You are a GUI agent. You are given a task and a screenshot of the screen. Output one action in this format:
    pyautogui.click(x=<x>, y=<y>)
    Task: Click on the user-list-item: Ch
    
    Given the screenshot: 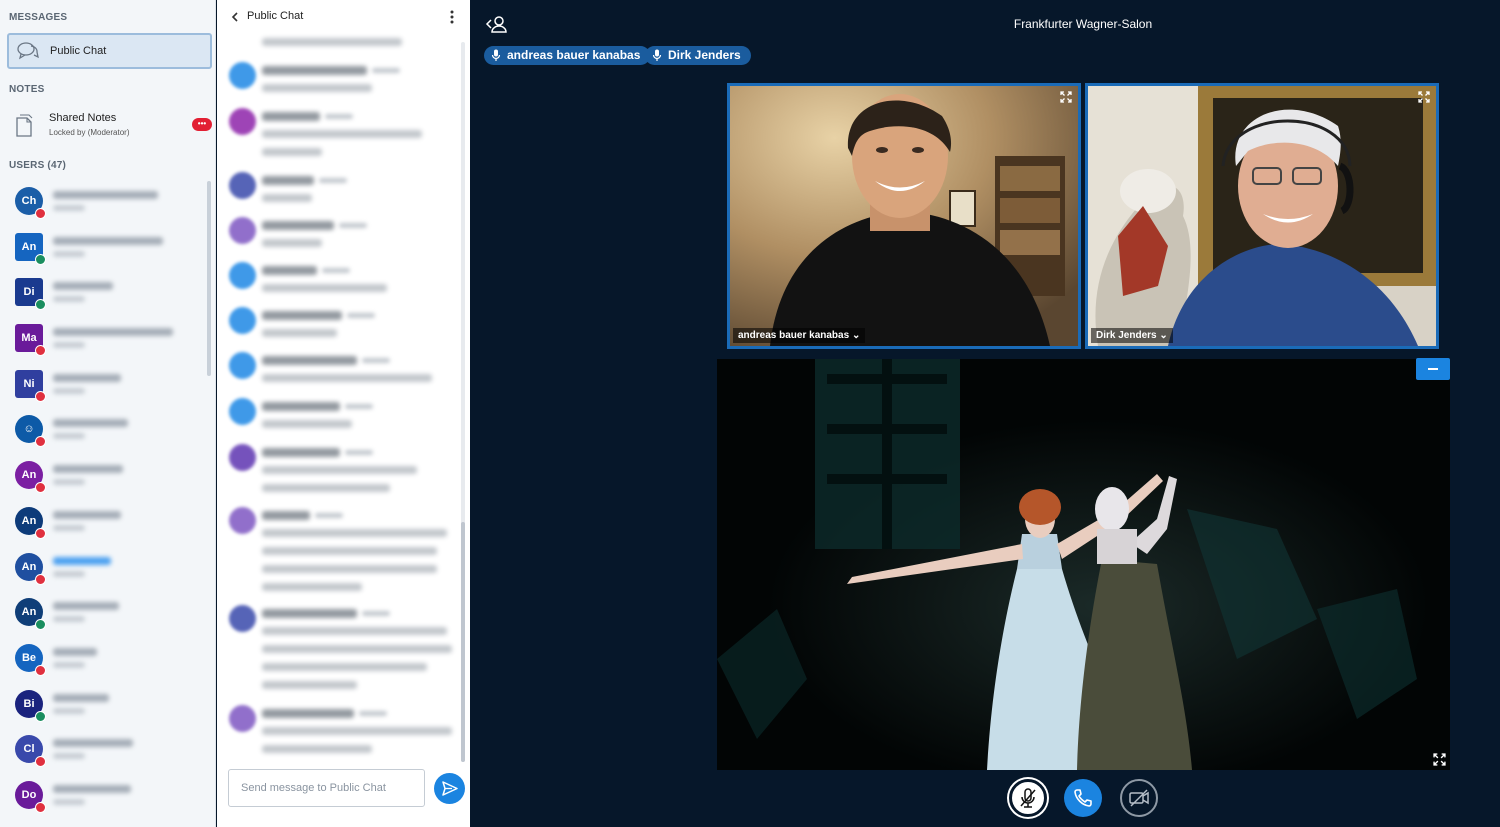 What is the action you would take?
    pyautogui.click(x=108, y=204)
    